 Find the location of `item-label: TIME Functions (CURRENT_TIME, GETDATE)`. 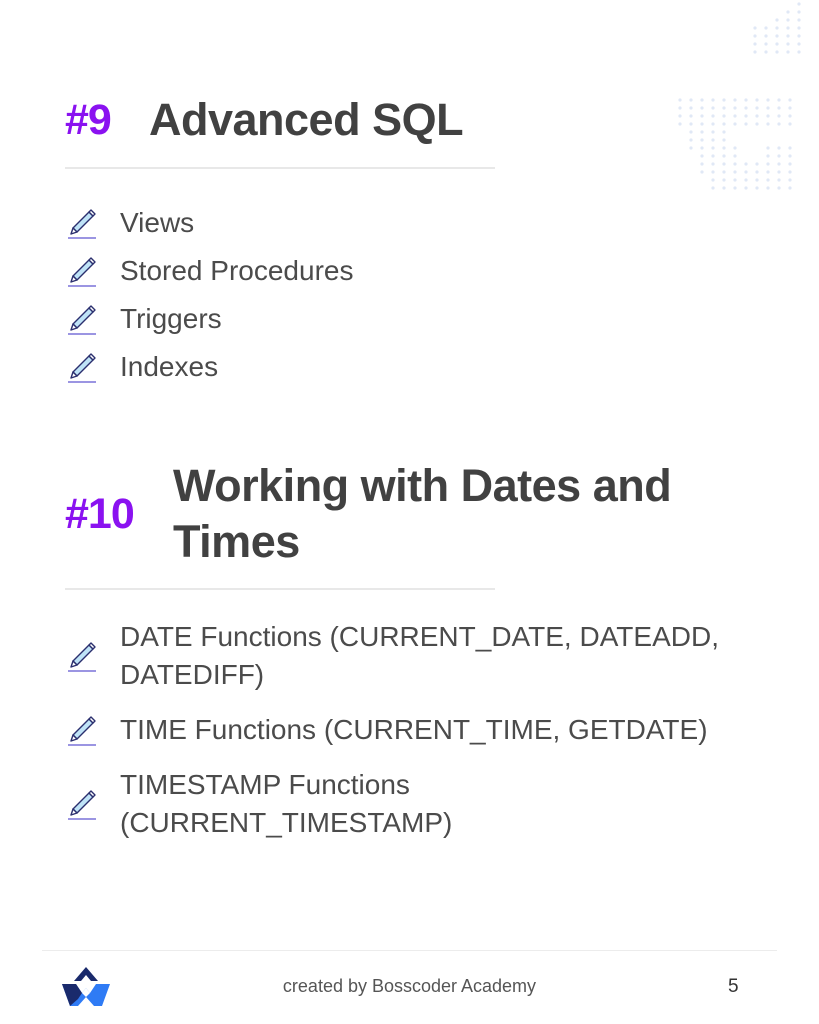

item-label: TIME Functions (CURRENT_TIME, GETDATE) is located at coordinates (414, 729).